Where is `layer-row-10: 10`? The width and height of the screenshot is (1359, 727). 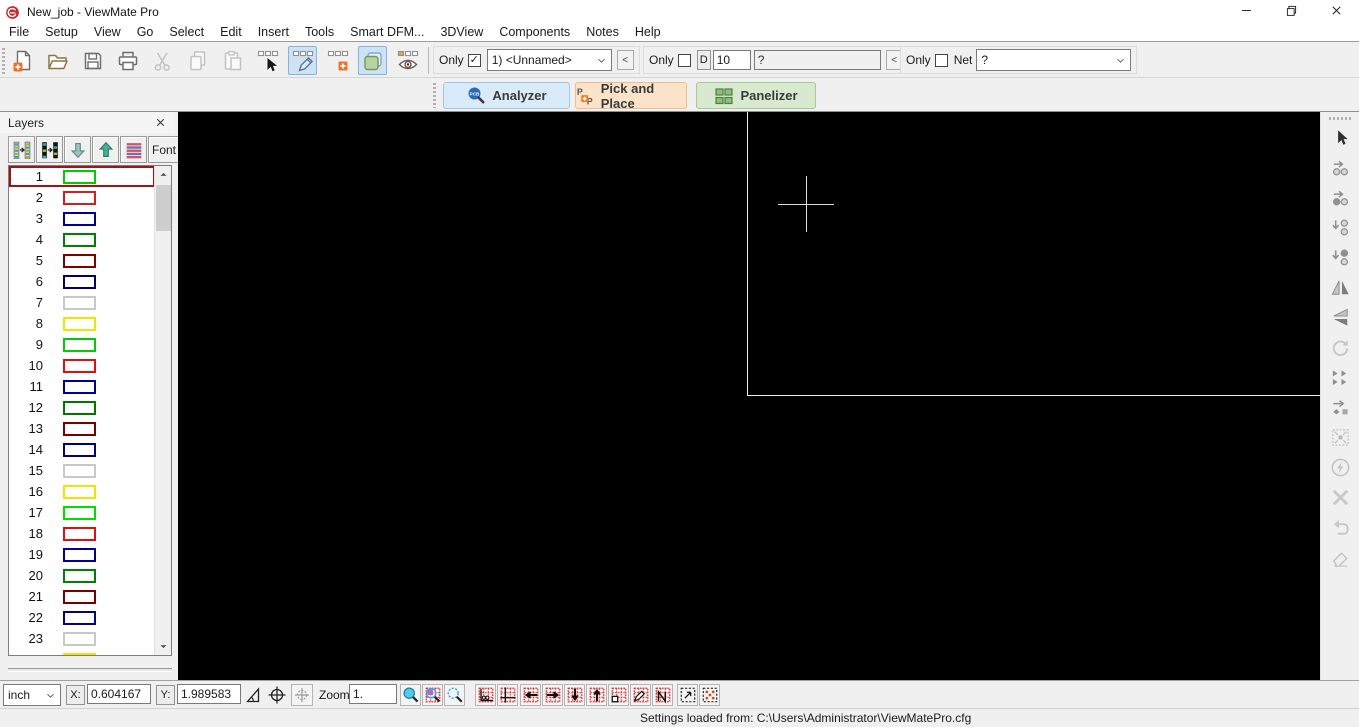
layer-row-10: 10 is located at coordinates (82, 365).